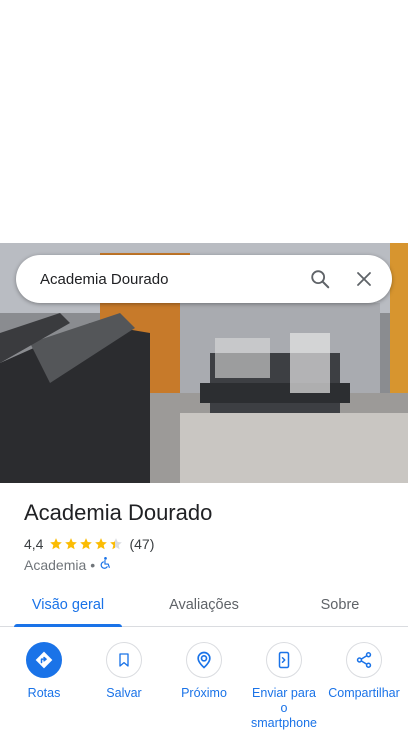 This screenshot has height=731, width=408. I want to click on save-button: Salvar, so click(124, 686).